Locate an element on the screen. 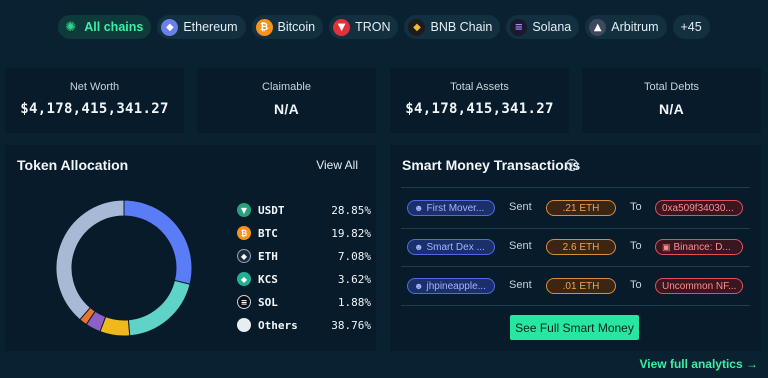  chain-chip-all: ✺ All chains is located at coordinates (105, 27).